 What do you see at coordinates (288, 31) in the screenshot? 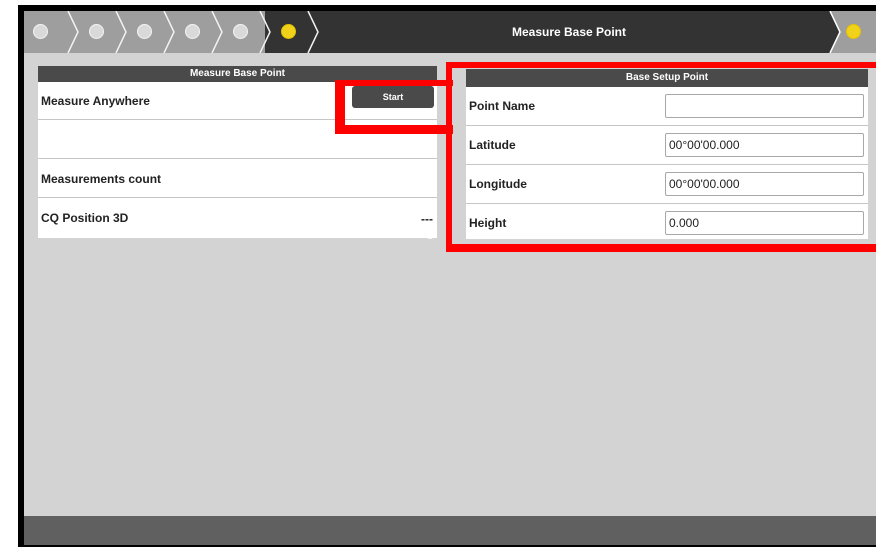
I see `active-step-dot-icon` at bounding box center [288, 31].